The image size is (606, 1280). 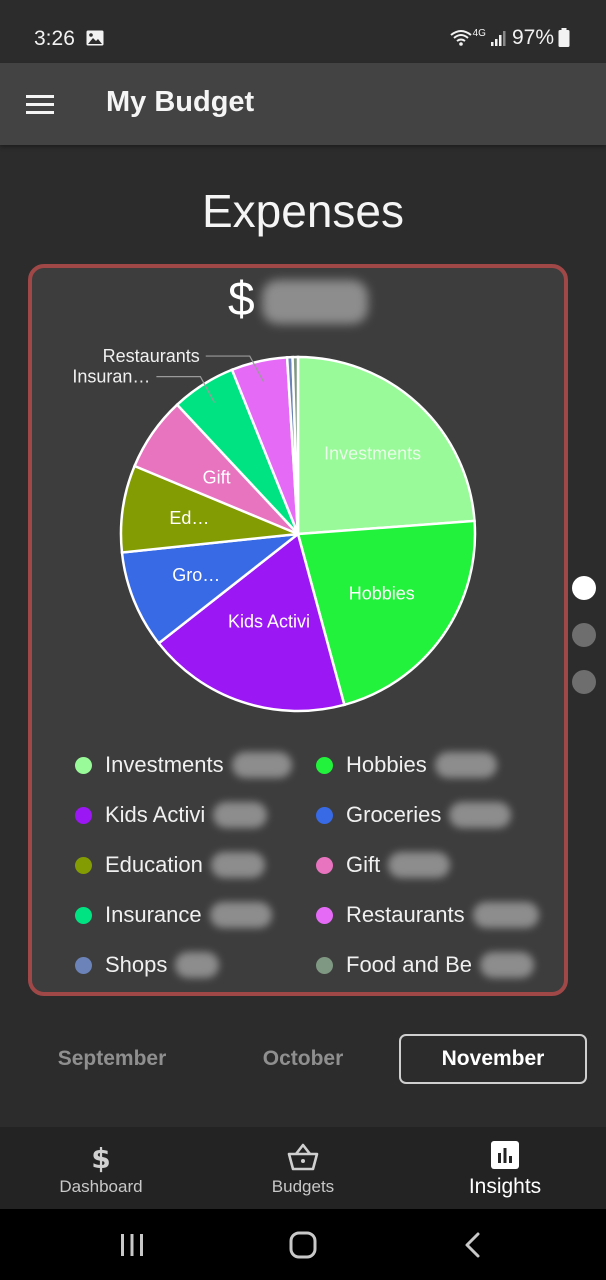 I want to click on legend-item-education: Education, so click(x=170, y=865).